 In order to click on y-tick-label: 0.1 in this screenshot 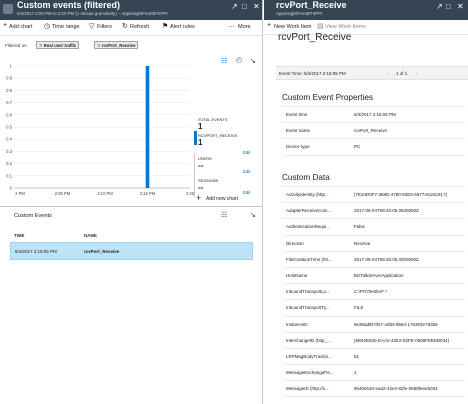, I will do `click(9, 175)`.